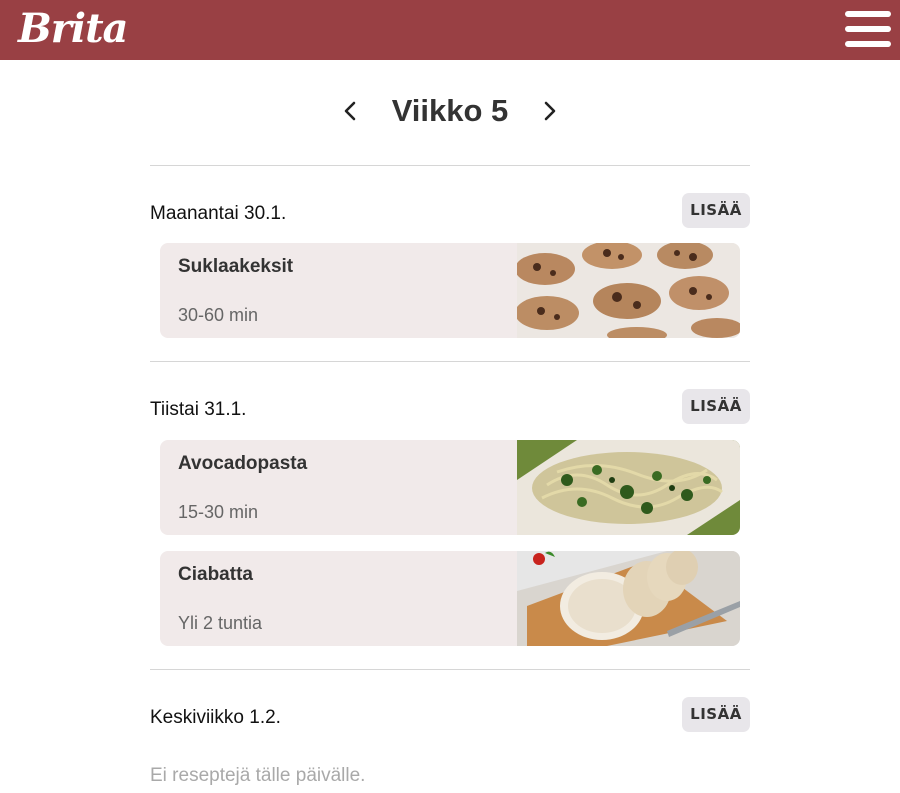 Image resolution: width=900 pixels, height=793 pixels. Describe the element at coordinates (73, 29) in the screenshot. I see `brita-logo: Brita` at that location.